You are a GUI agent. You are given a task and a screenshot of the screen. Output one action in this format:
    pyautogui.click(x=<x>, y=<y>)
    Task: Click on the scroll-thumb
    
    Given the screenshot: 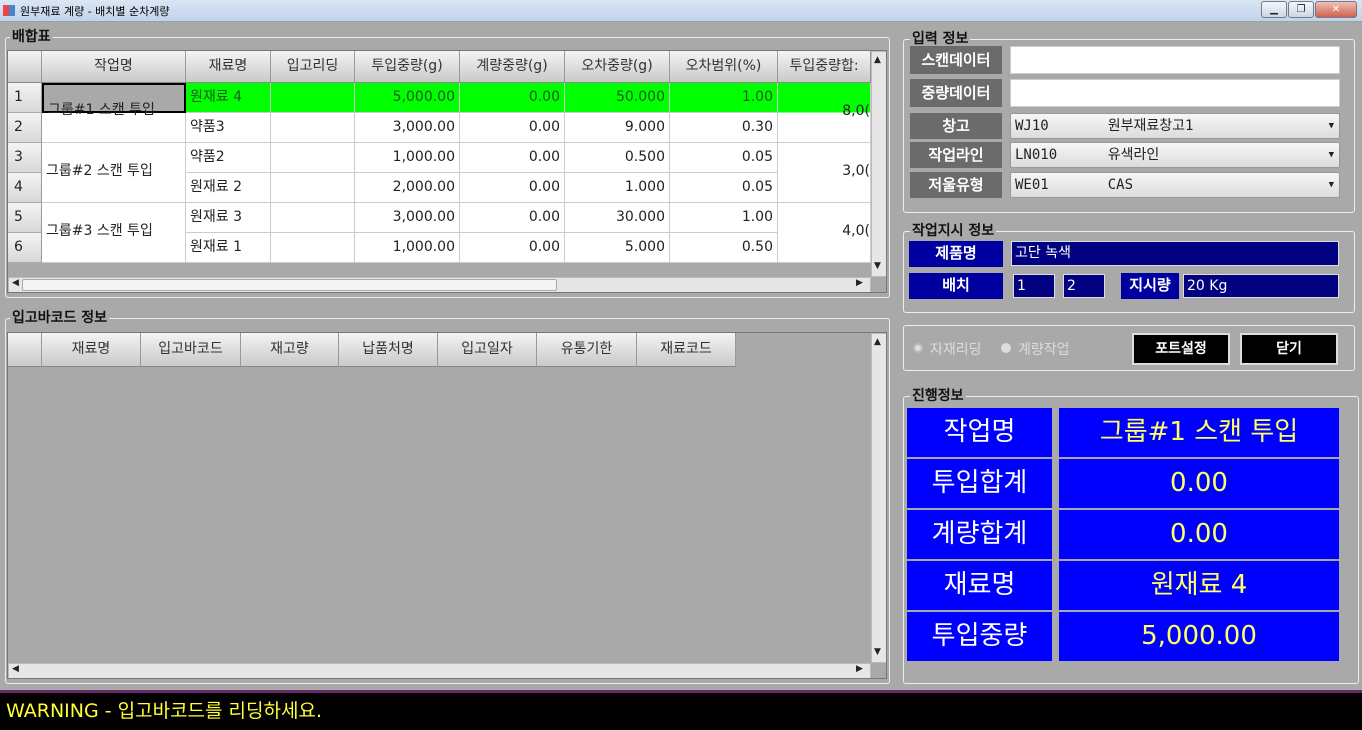 What is the action you would take?
    pyautogui.click(x=289, y=285)
    